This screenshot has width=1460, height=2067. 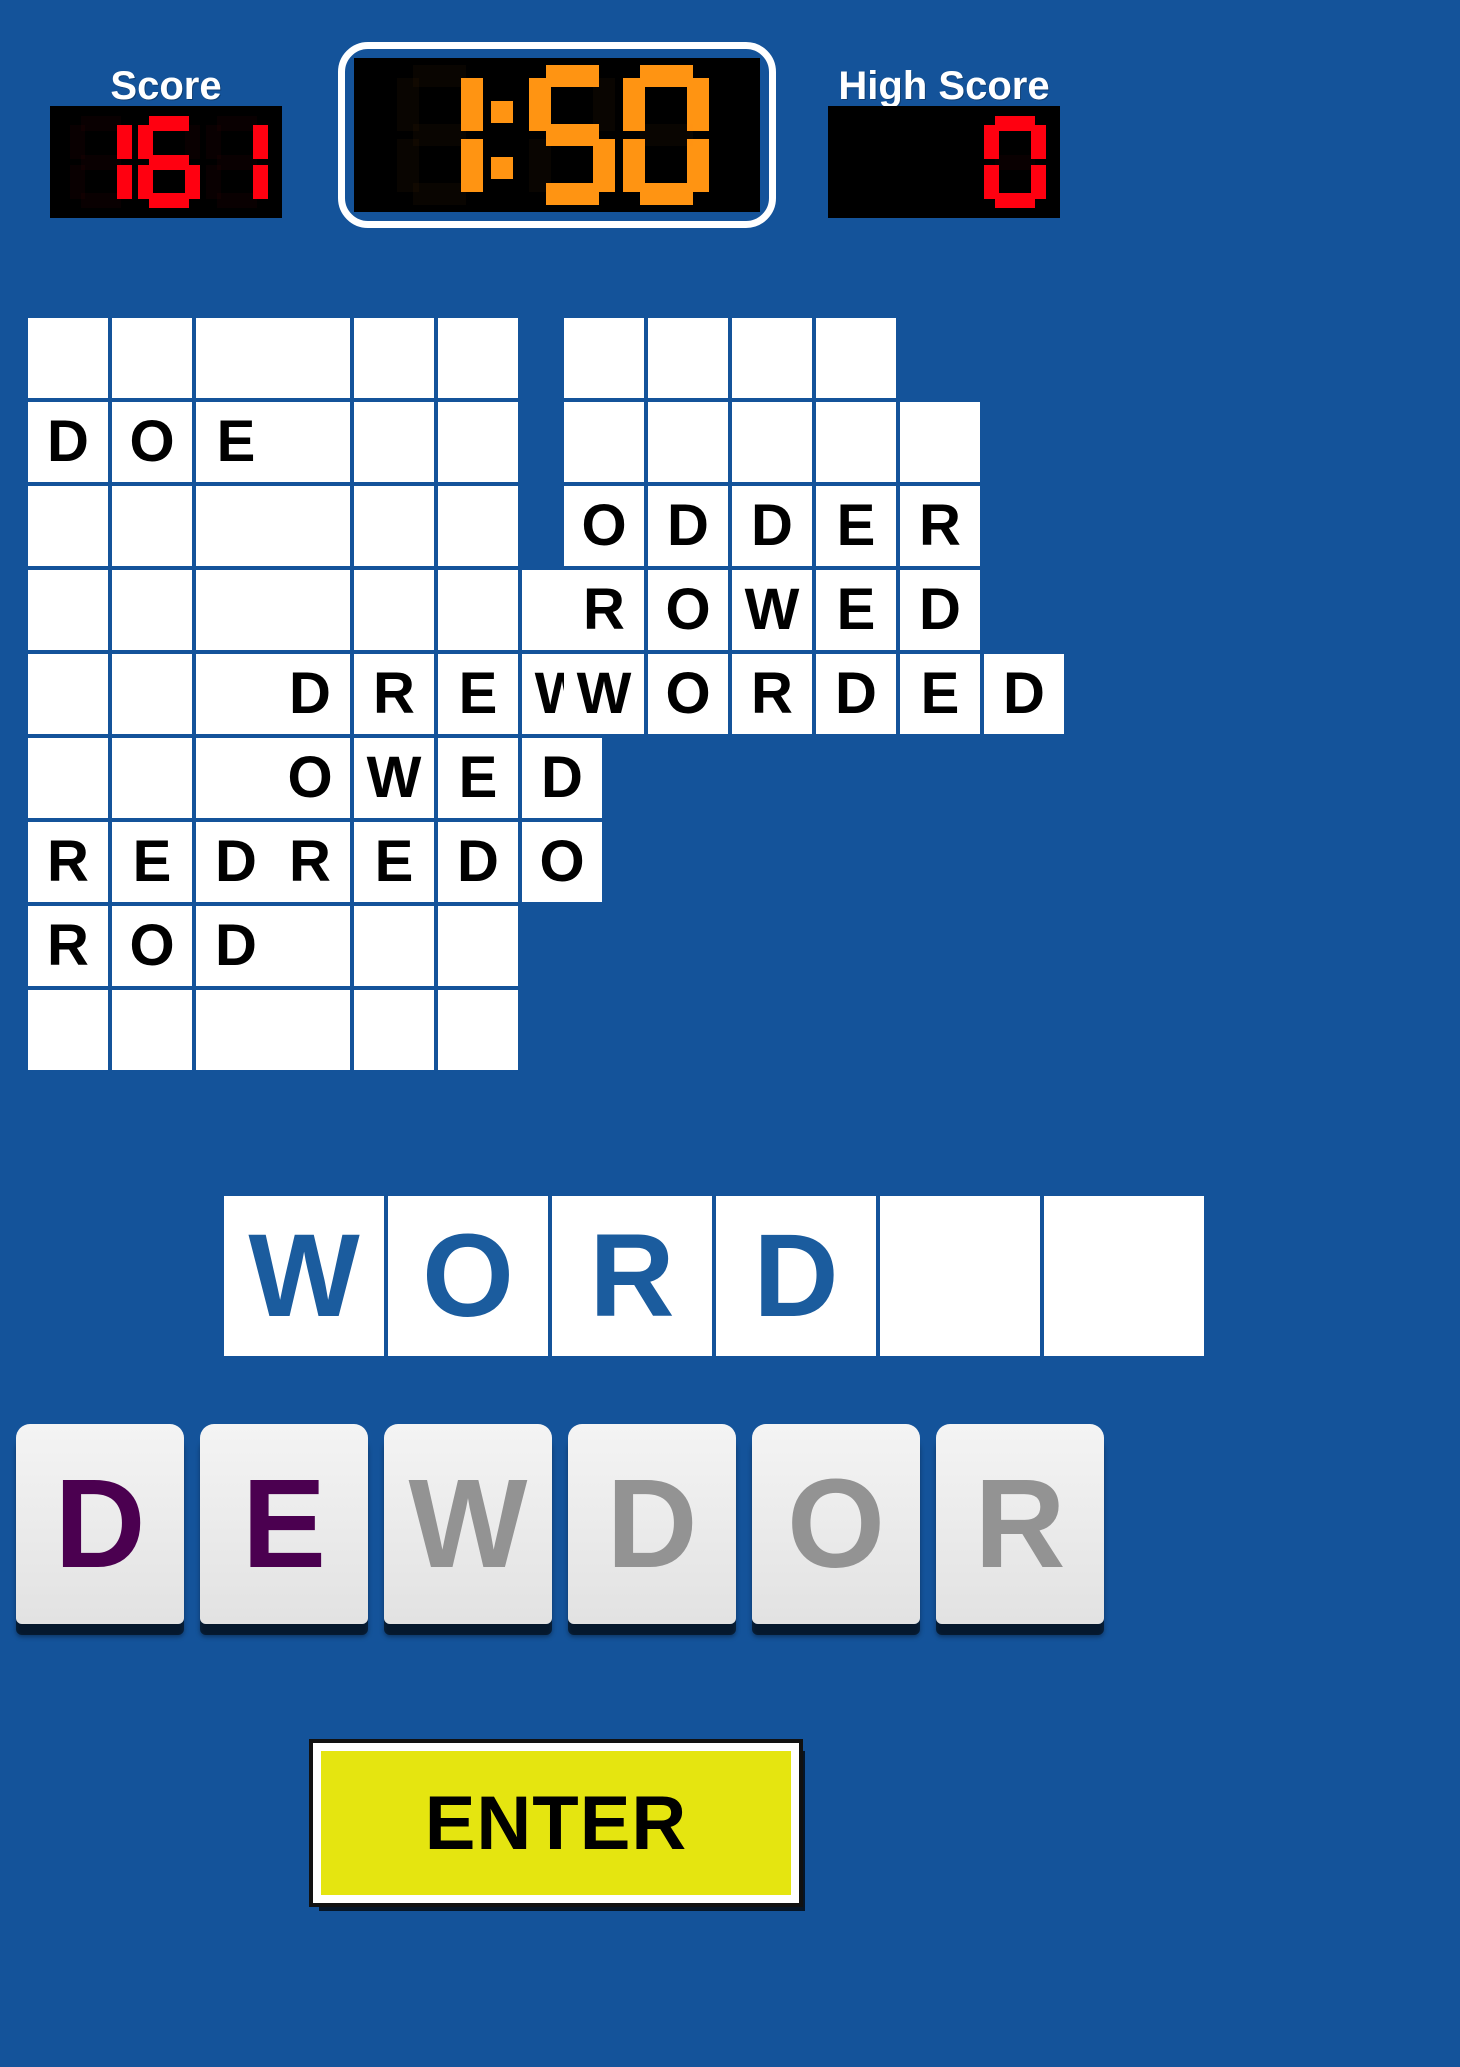 What do you see at coordinates (1020, 1524) in the screenshot?
I see `letter-tile-r-used: R` at bounding box center [1020, 1524].